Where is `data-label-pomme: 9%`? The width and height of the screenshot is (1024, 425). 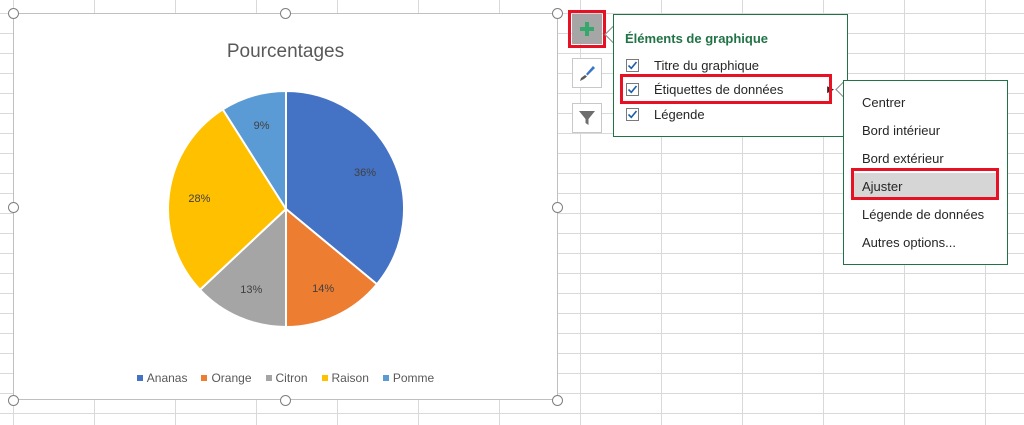
data-label-pomme: 9% is located at coordinates (262, 126).